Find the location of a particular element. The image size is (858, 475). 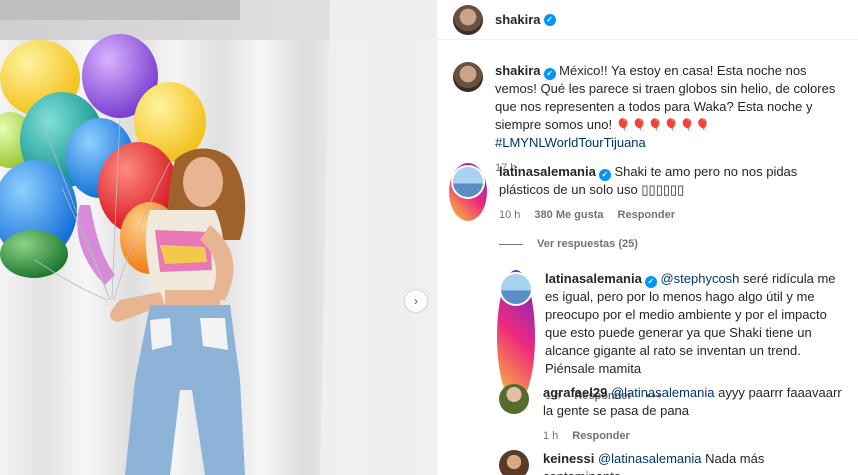

comment-meta: 10 h 380 Me gusta Responder is located at coordinates (674, 215).